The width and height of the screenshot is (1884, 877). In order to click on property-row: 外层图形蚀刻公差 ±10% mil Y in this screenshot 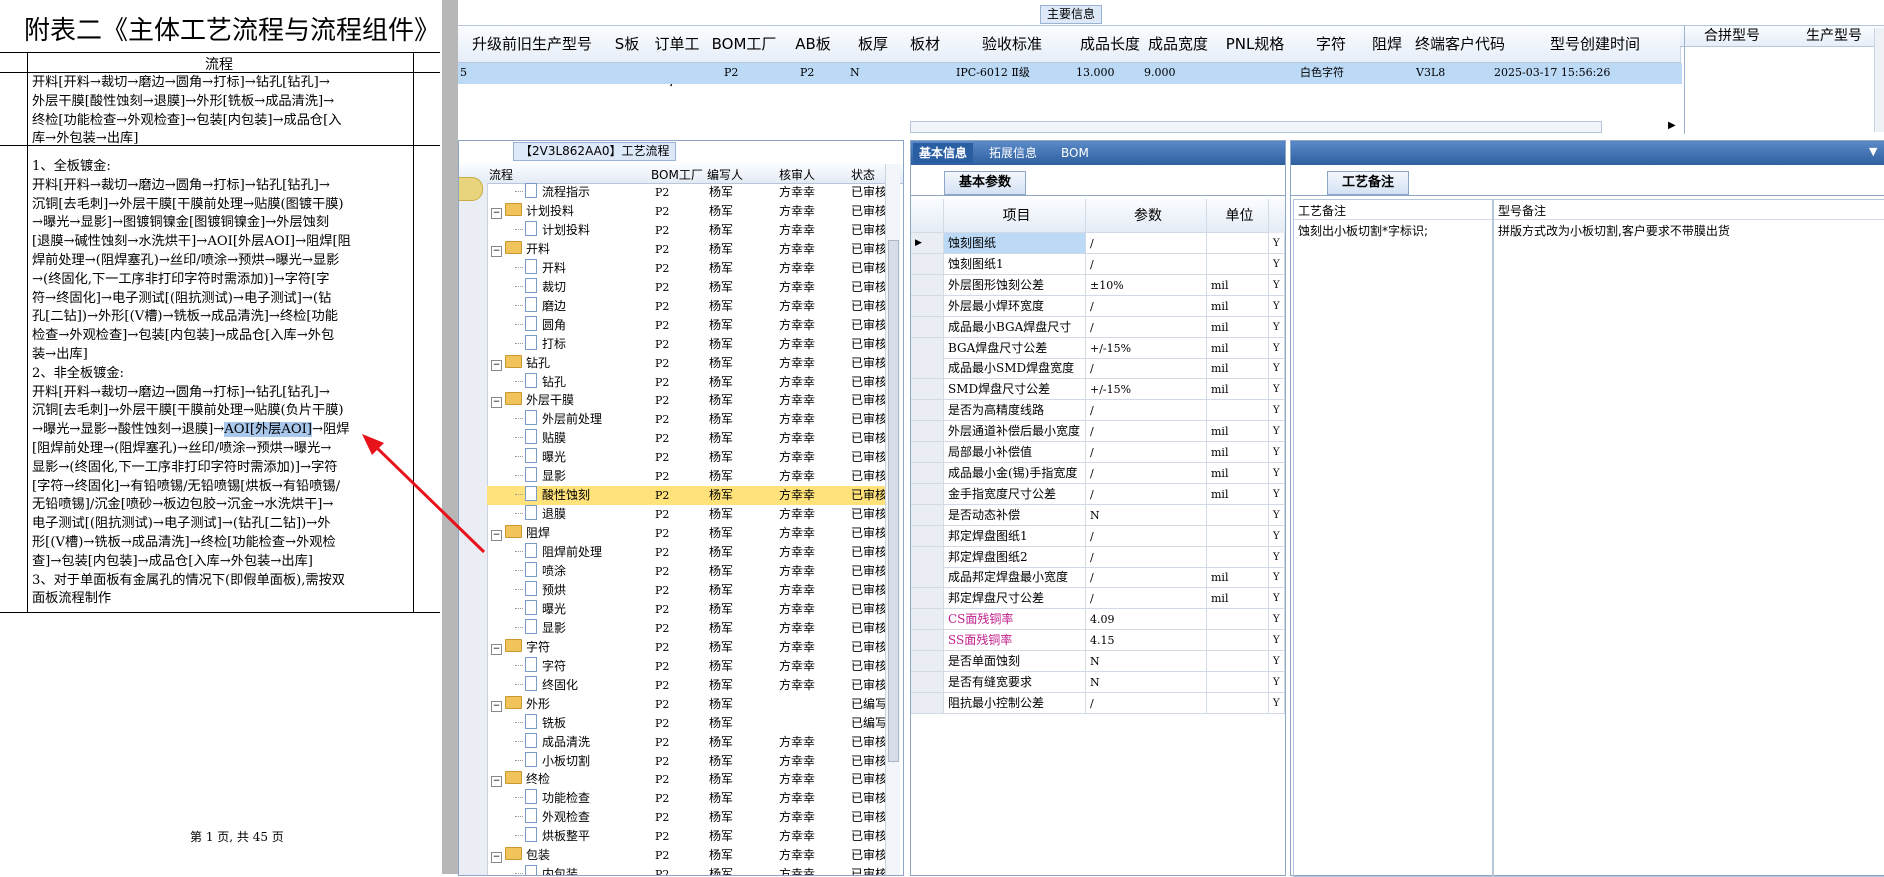, I will do `click(1098, 285)`.